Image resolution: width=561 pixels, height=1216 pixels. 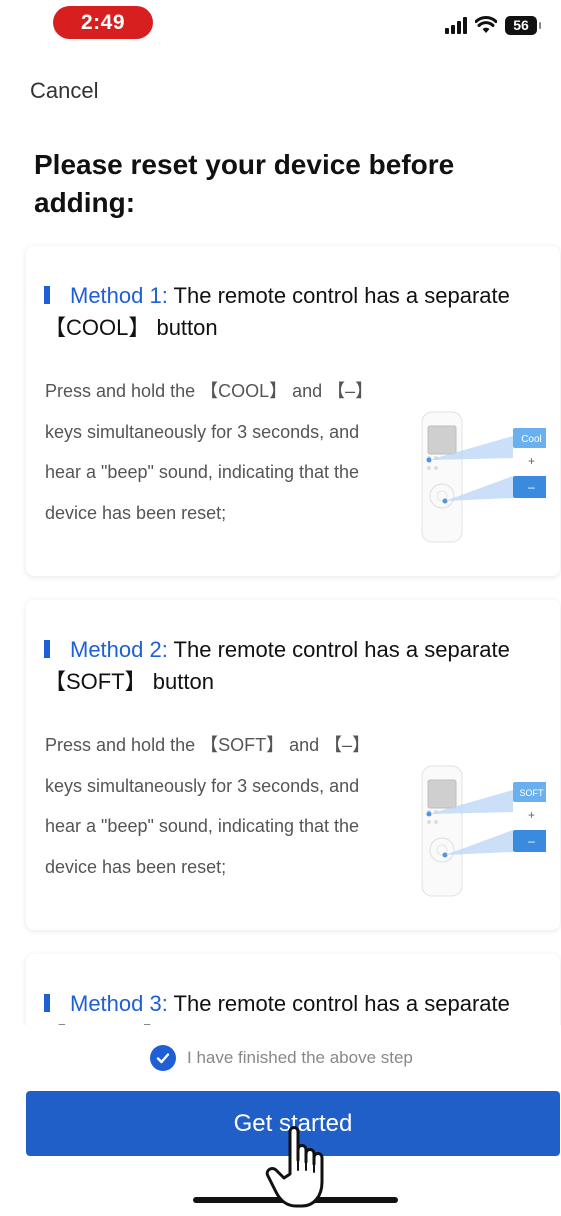 I want to click on wifi-icon, so click(x=486, y=24).